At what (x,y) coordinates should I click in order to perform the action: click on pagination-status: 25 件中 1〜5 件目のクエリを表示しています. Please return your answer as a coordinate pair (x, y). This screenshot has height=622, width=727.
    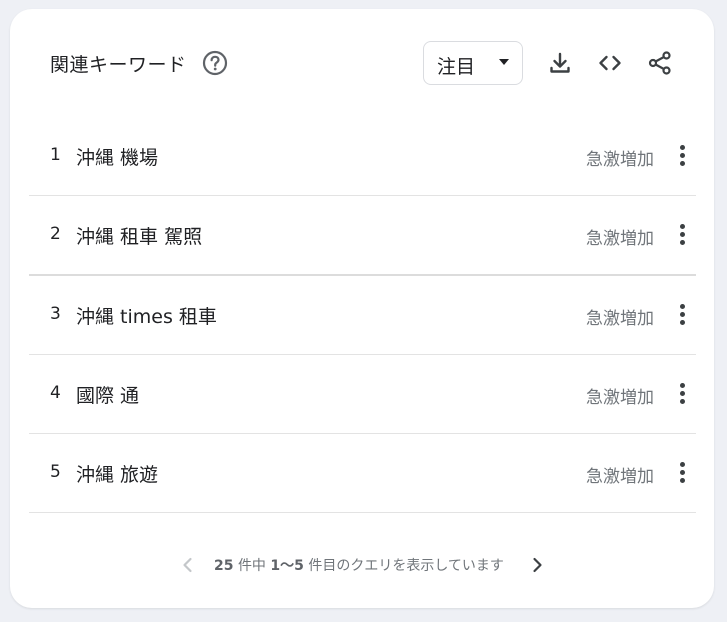
    Looking at the image, I should click on (359, 565).